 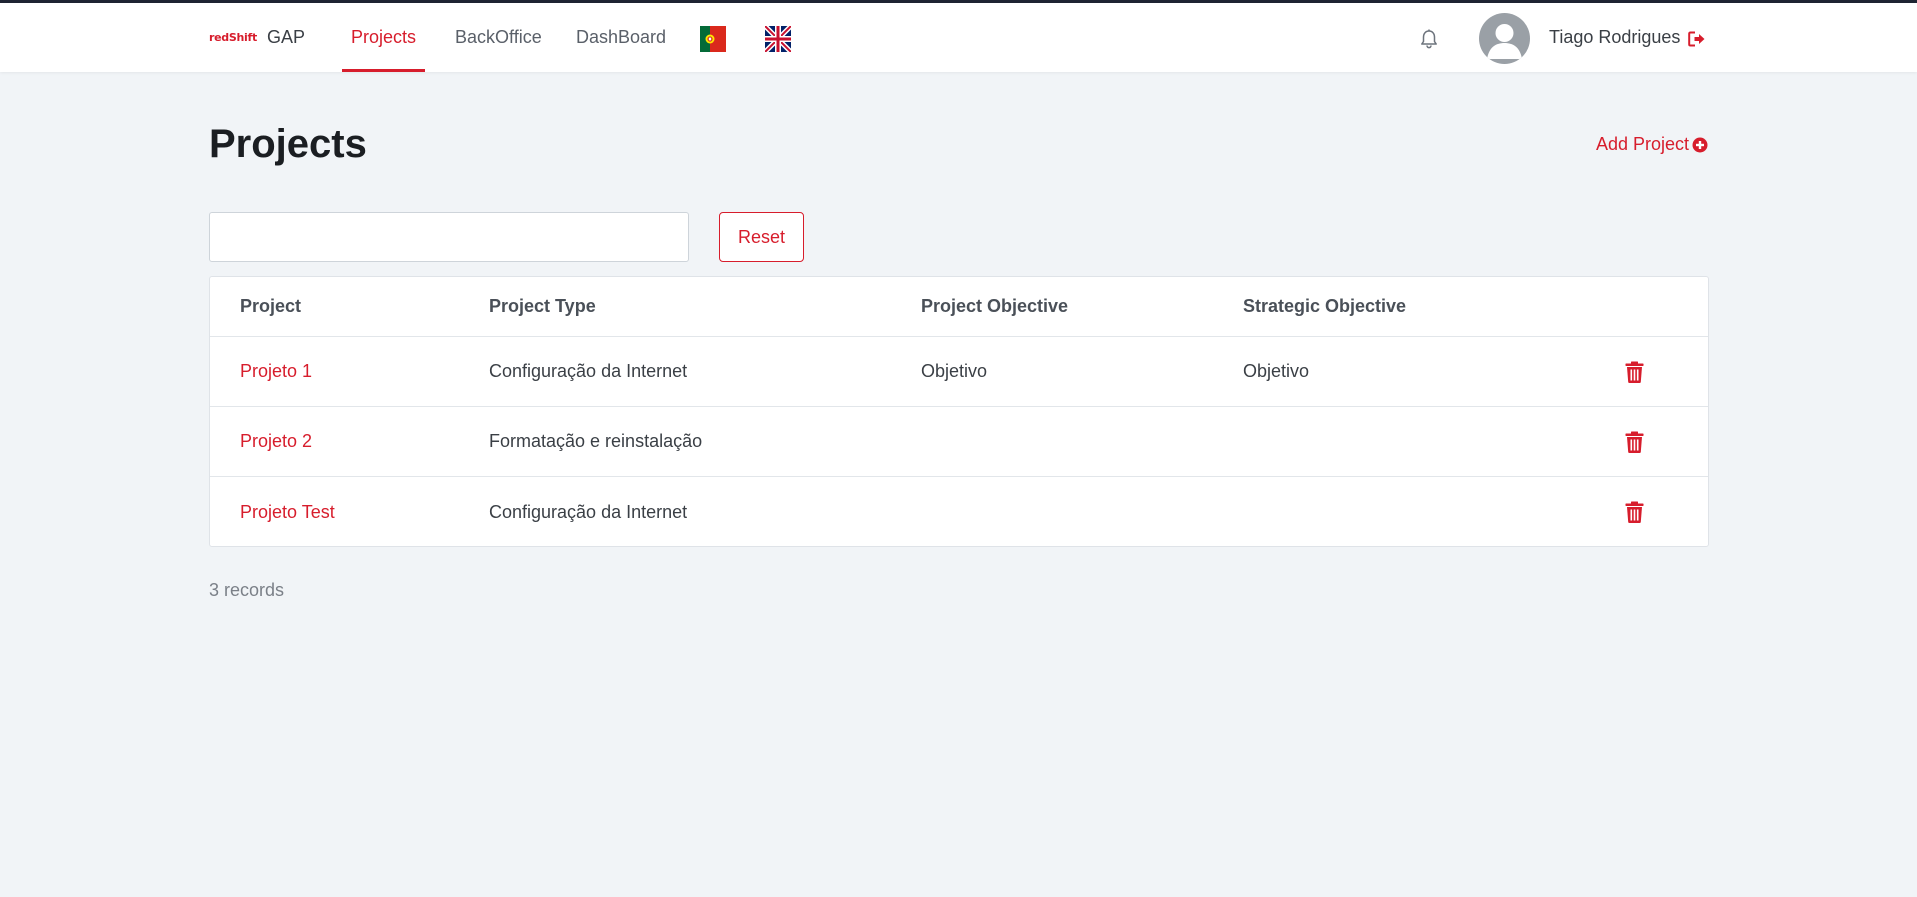 What do you see at coordinates (276, 441) in the screenshot?
I see `project-link: Projeto 2` at bounding box center [276, 441].